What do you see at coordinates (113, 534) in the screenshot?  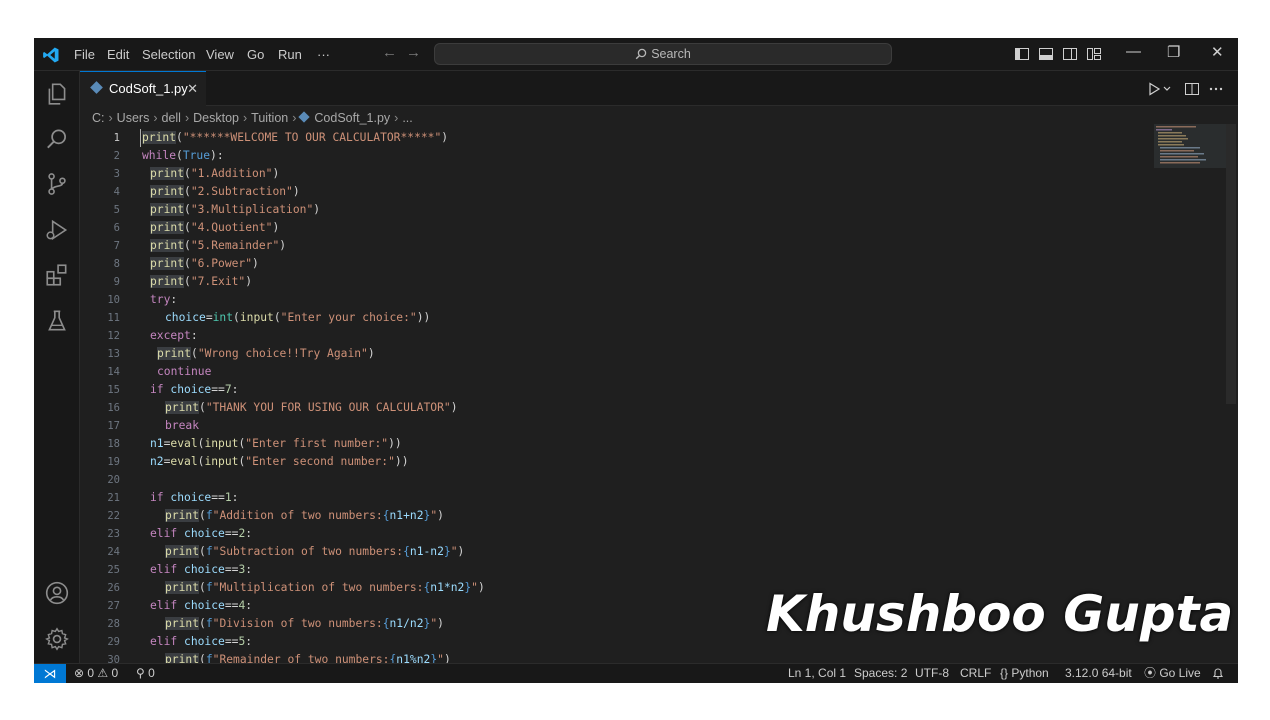 I see `line-number: 23` at bounding box center [113, 534].